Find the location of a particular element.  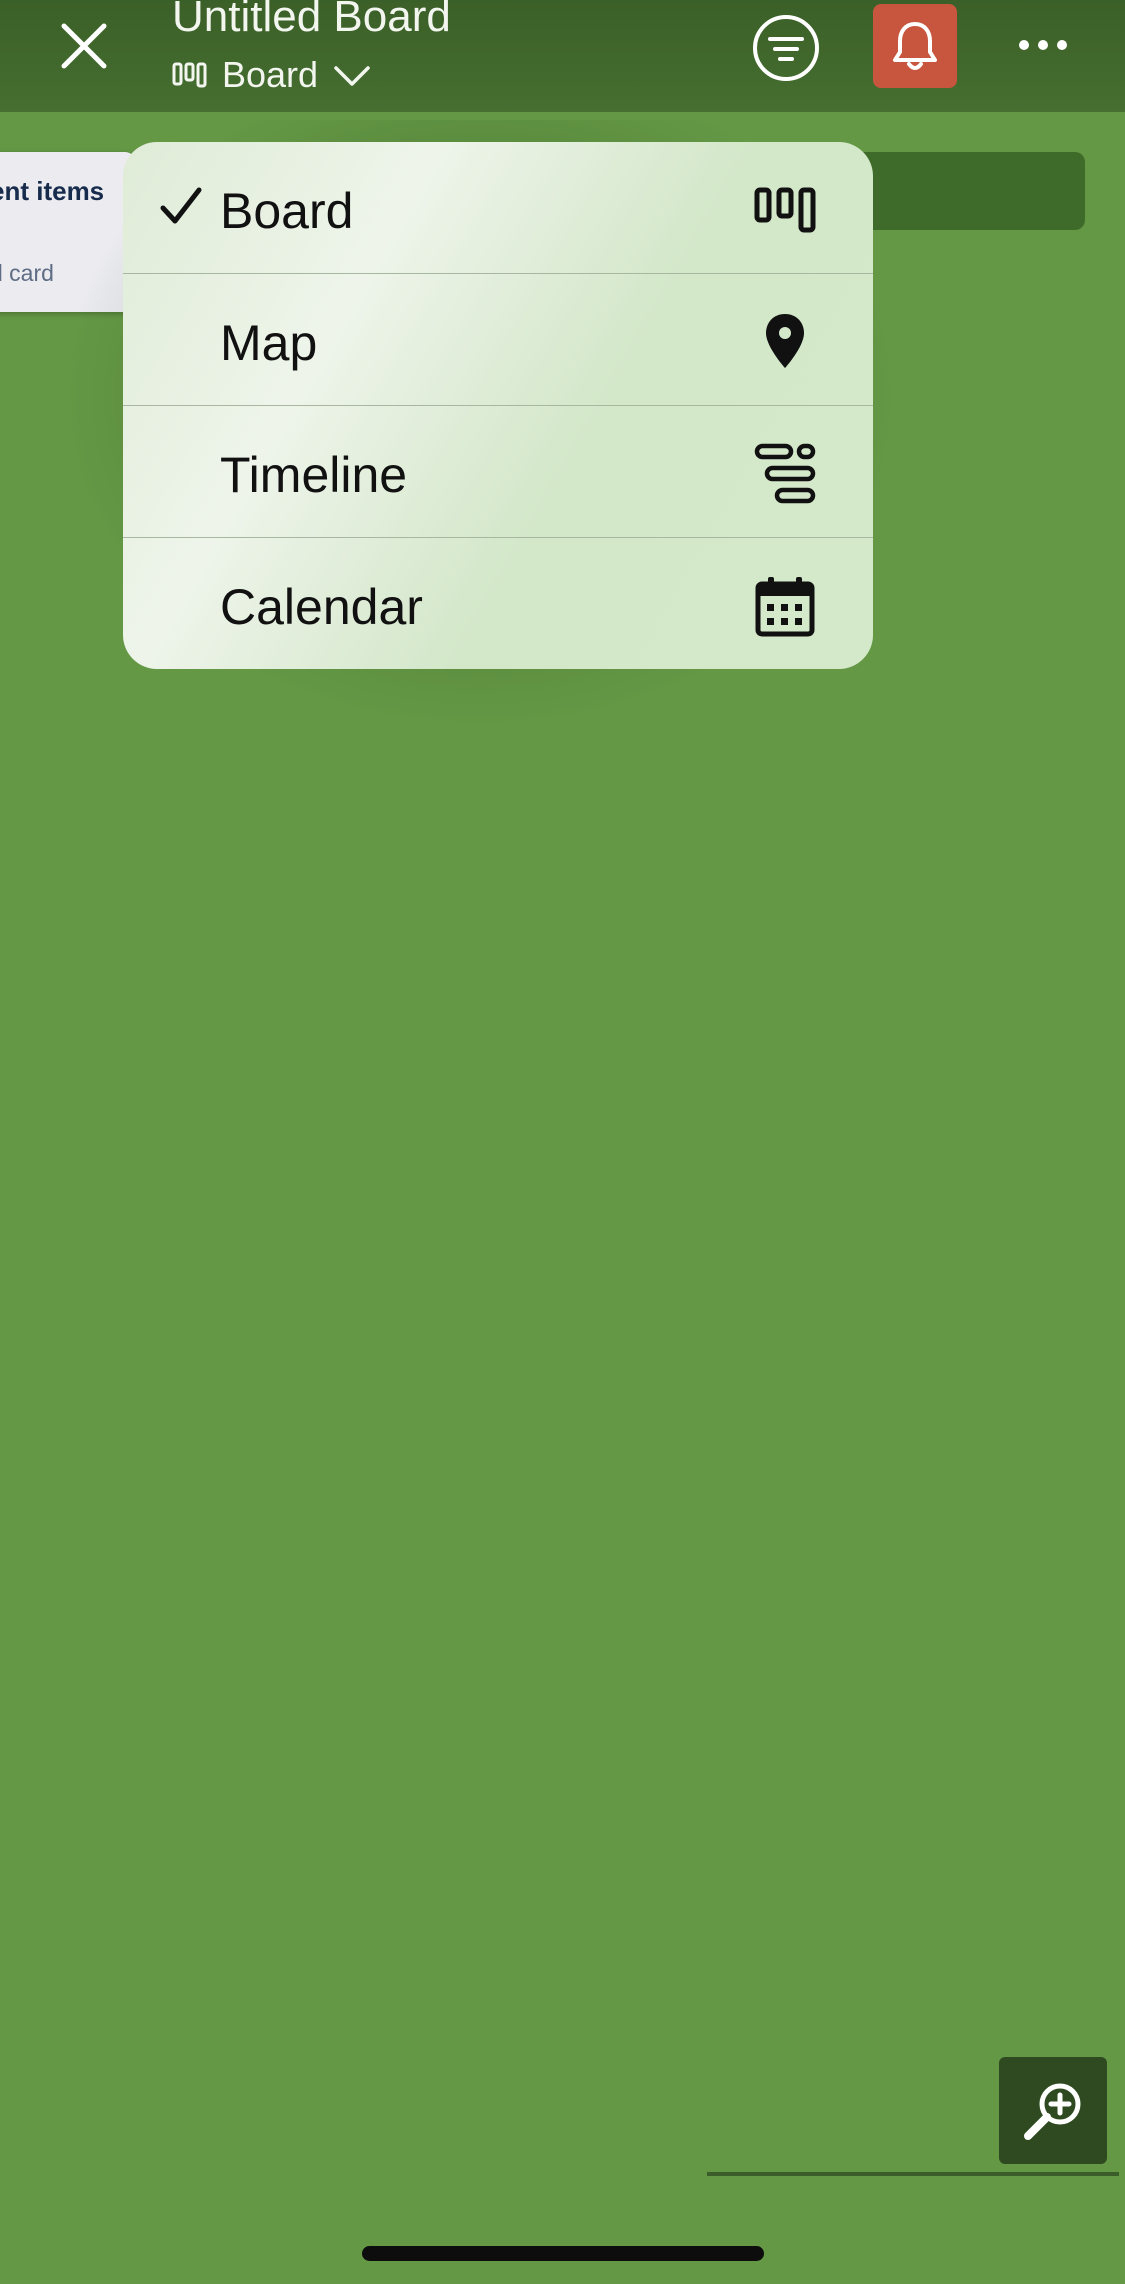

zoom-in-icon is located at coordinates (1052, 2111).